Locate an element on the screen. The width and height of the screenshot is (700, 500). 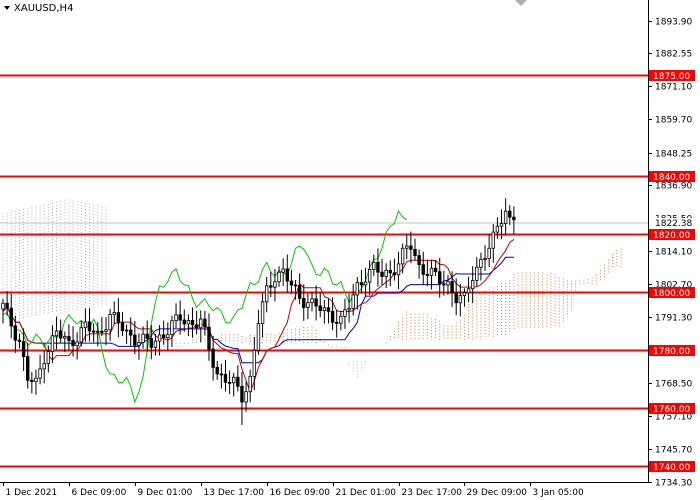
symbol-header: XAUUSD,H4 is located at coordinates (38, 8).